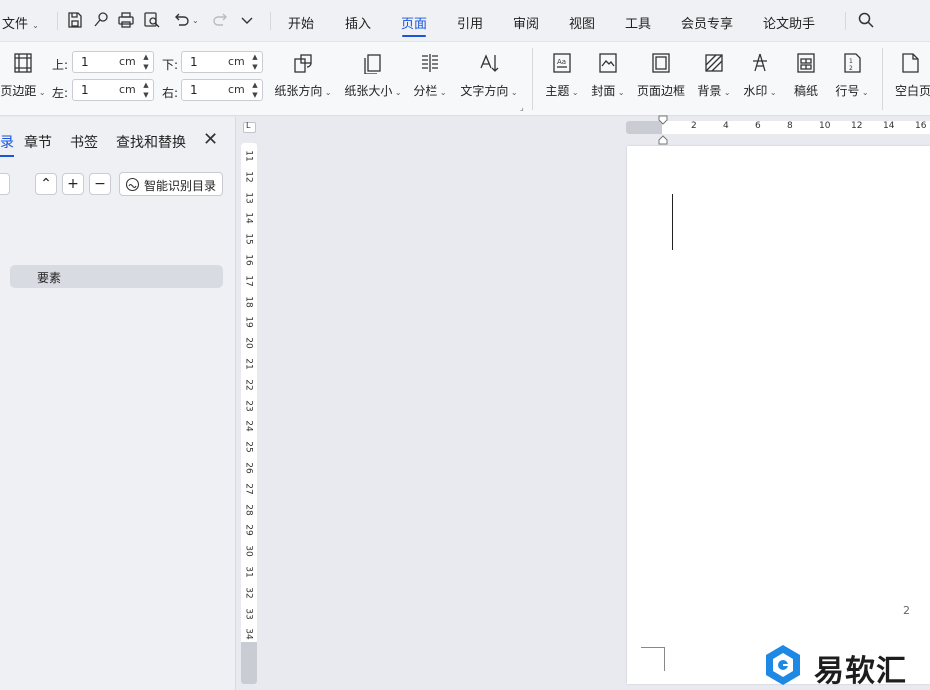 The height and width of the screenshot is (690, 930). I want to click on ruler-tick: 26, so click(248, 468).